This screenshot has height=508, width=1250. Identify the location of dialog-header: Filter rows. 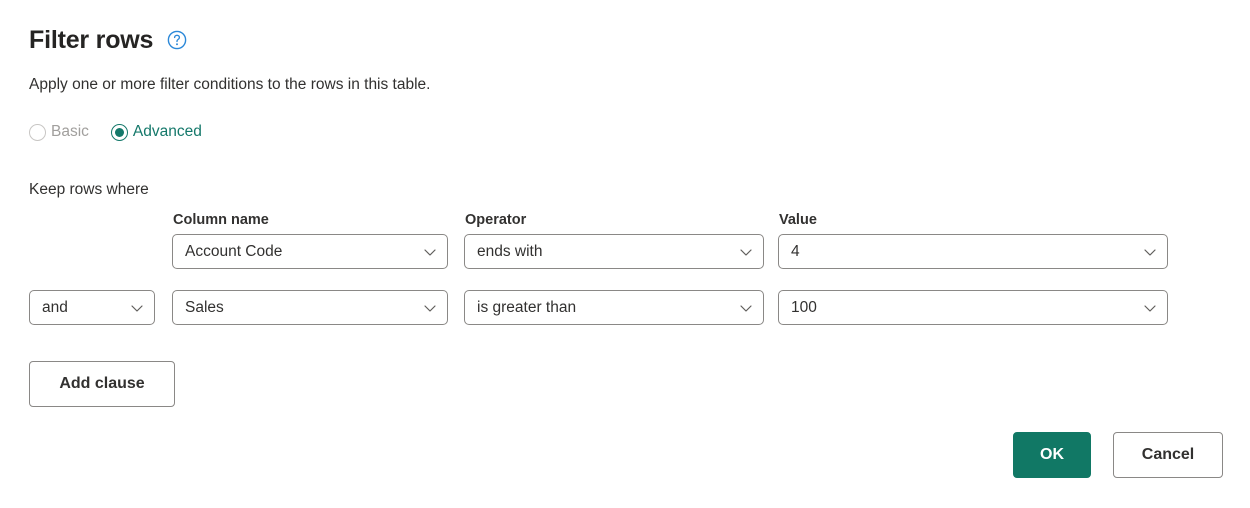
(108, 40).